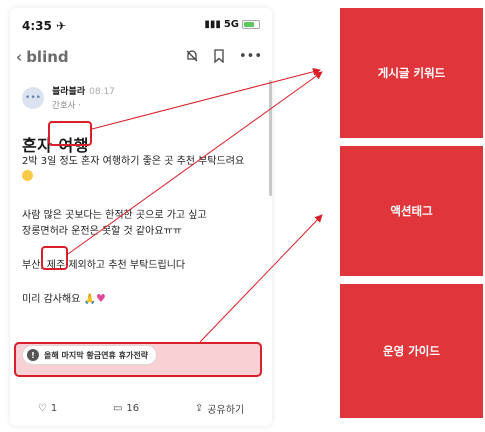 The height and width of the screenshot is (432, 485). What do you see at coordinates (411, 211) in the screenshot?
I see `label-action-tag: 액션태그` at bounding box center [411, 211].